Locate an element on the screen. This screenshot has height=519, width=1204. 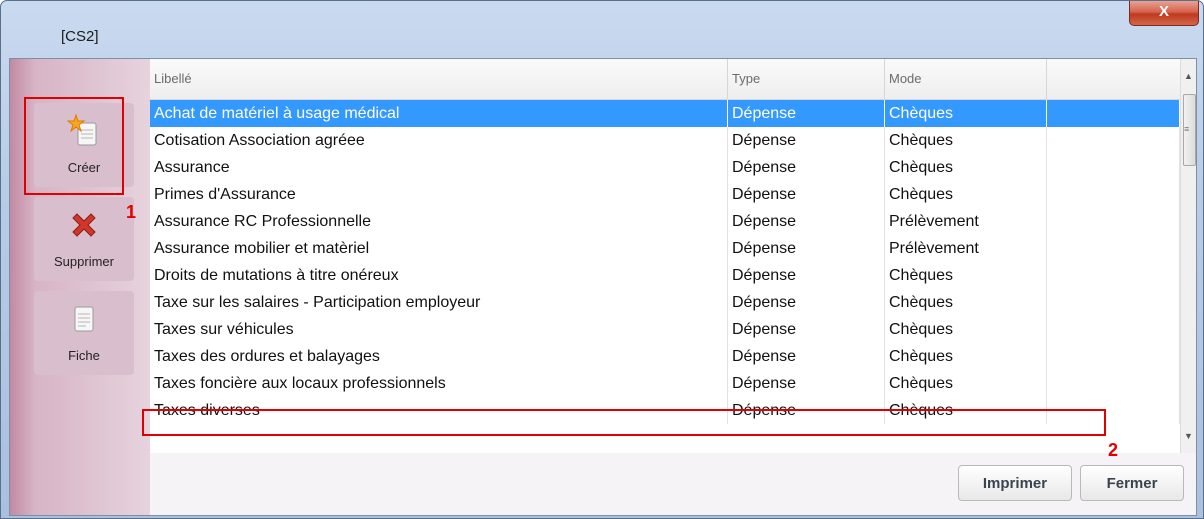
annotation-marker-1: 1 is located at coordinates (131, 212).